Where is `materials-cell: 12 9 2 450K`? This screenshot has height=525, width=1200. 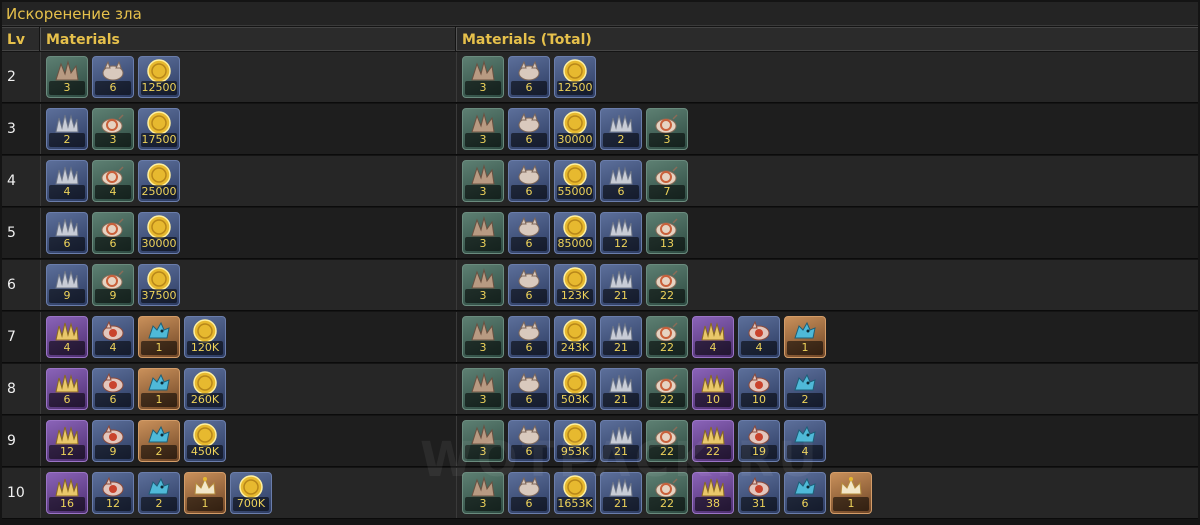
materials-cell: 12 9 2 450K is located at coordinates (248, 441).